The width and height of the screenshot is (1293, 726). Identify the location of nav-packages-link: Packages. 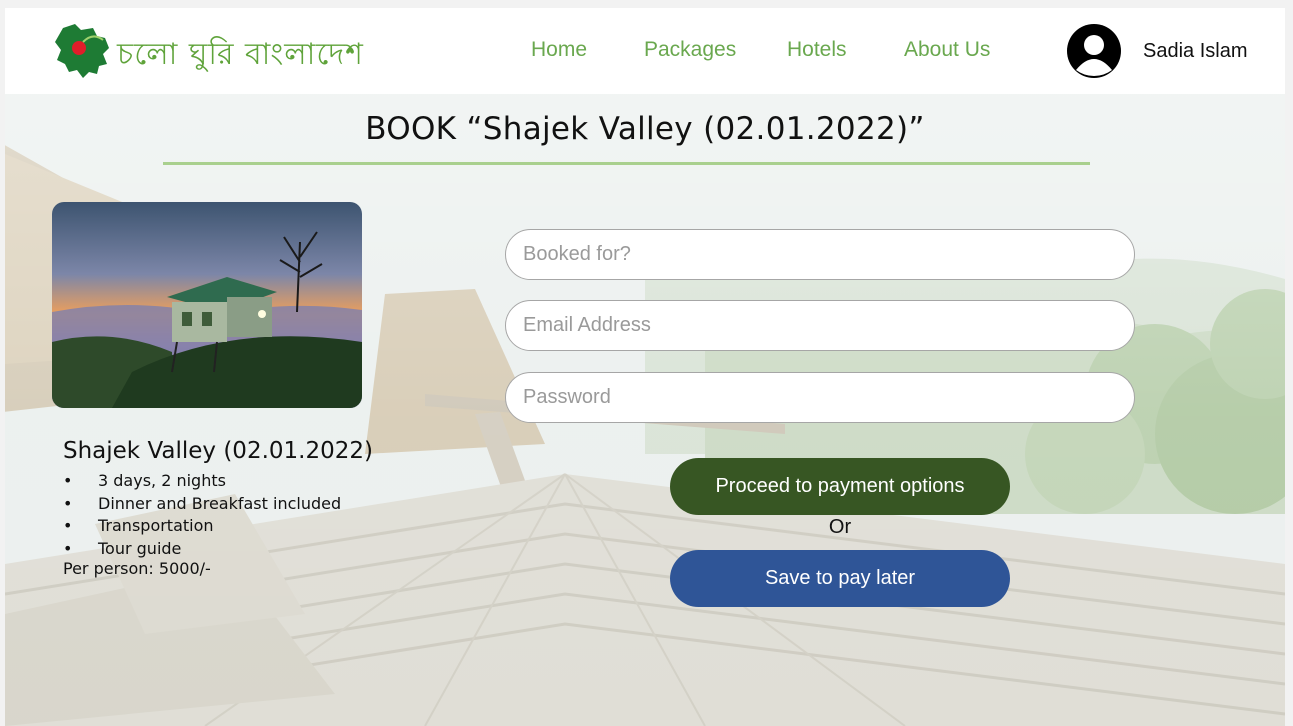
(690, 49).